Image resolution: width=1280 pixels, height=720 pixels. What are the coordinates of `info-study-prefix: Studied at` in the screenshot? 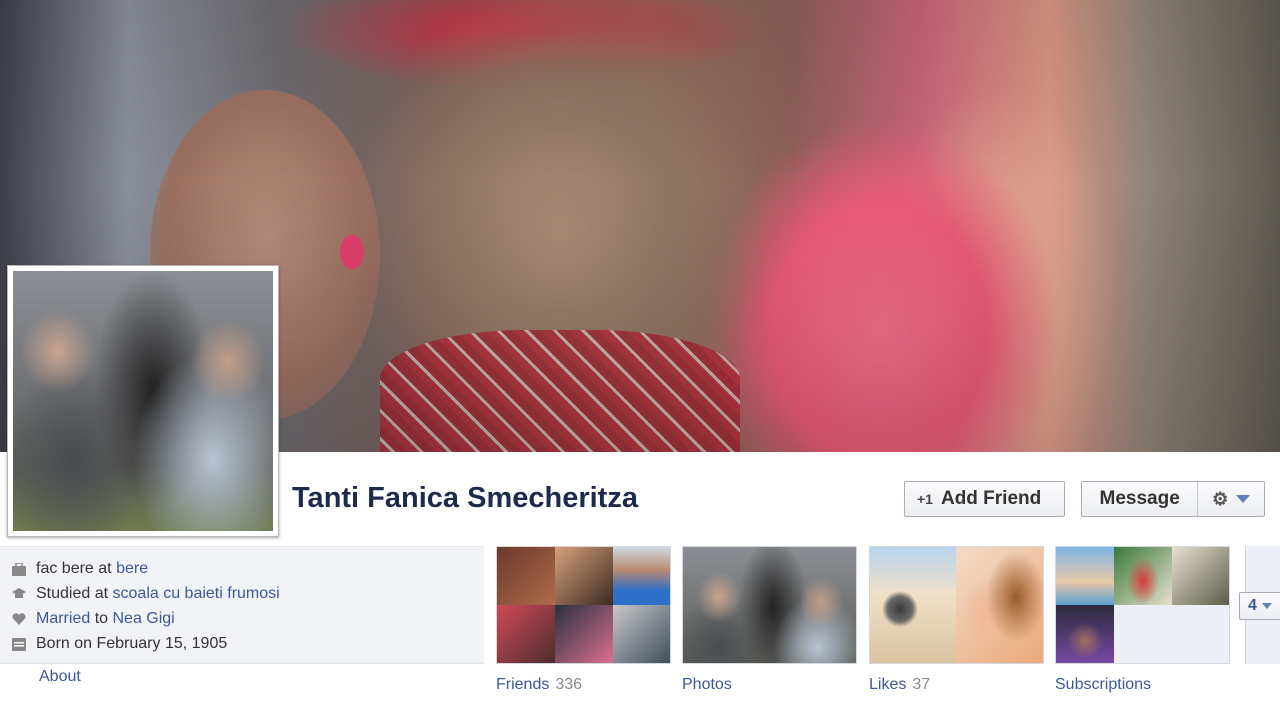 It's located at (72, 593).